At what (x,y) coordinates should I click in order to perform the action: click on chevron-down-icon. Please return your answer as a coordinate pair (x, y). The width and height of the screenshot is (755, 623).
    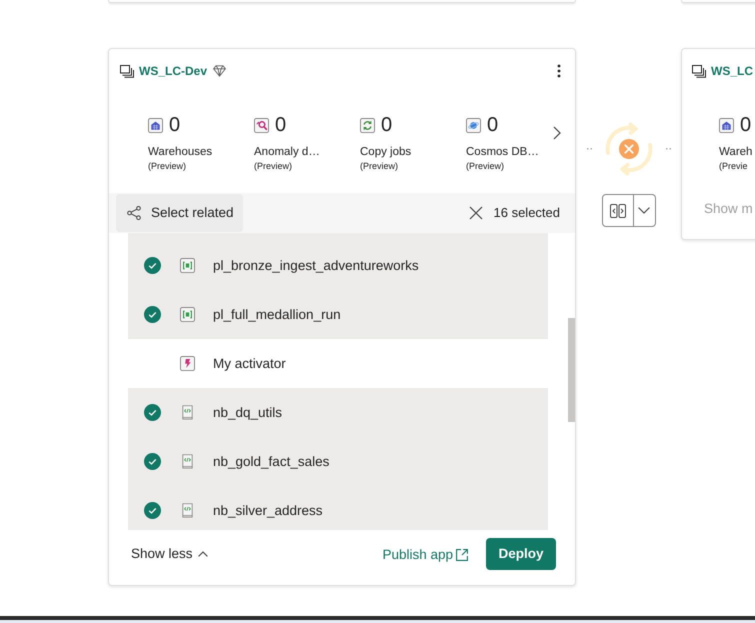
    Looking at the image, I should click on (644, 210).